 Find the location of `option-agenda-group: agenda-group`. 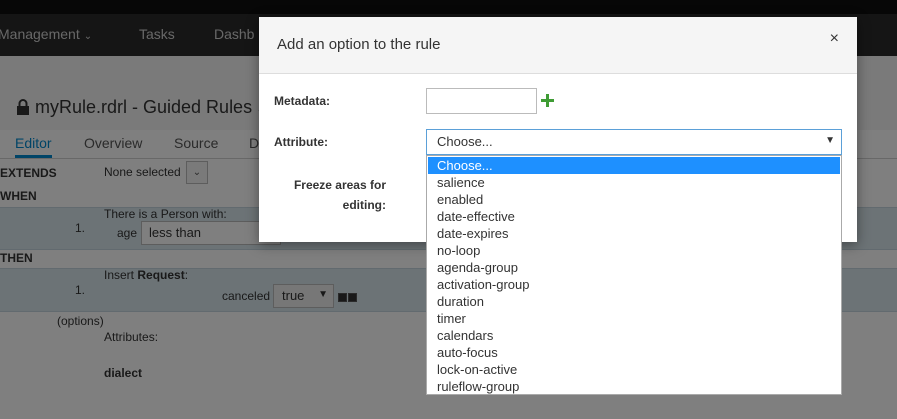

option-agenda-group: agenda-group is located at coordinates (634, 267).